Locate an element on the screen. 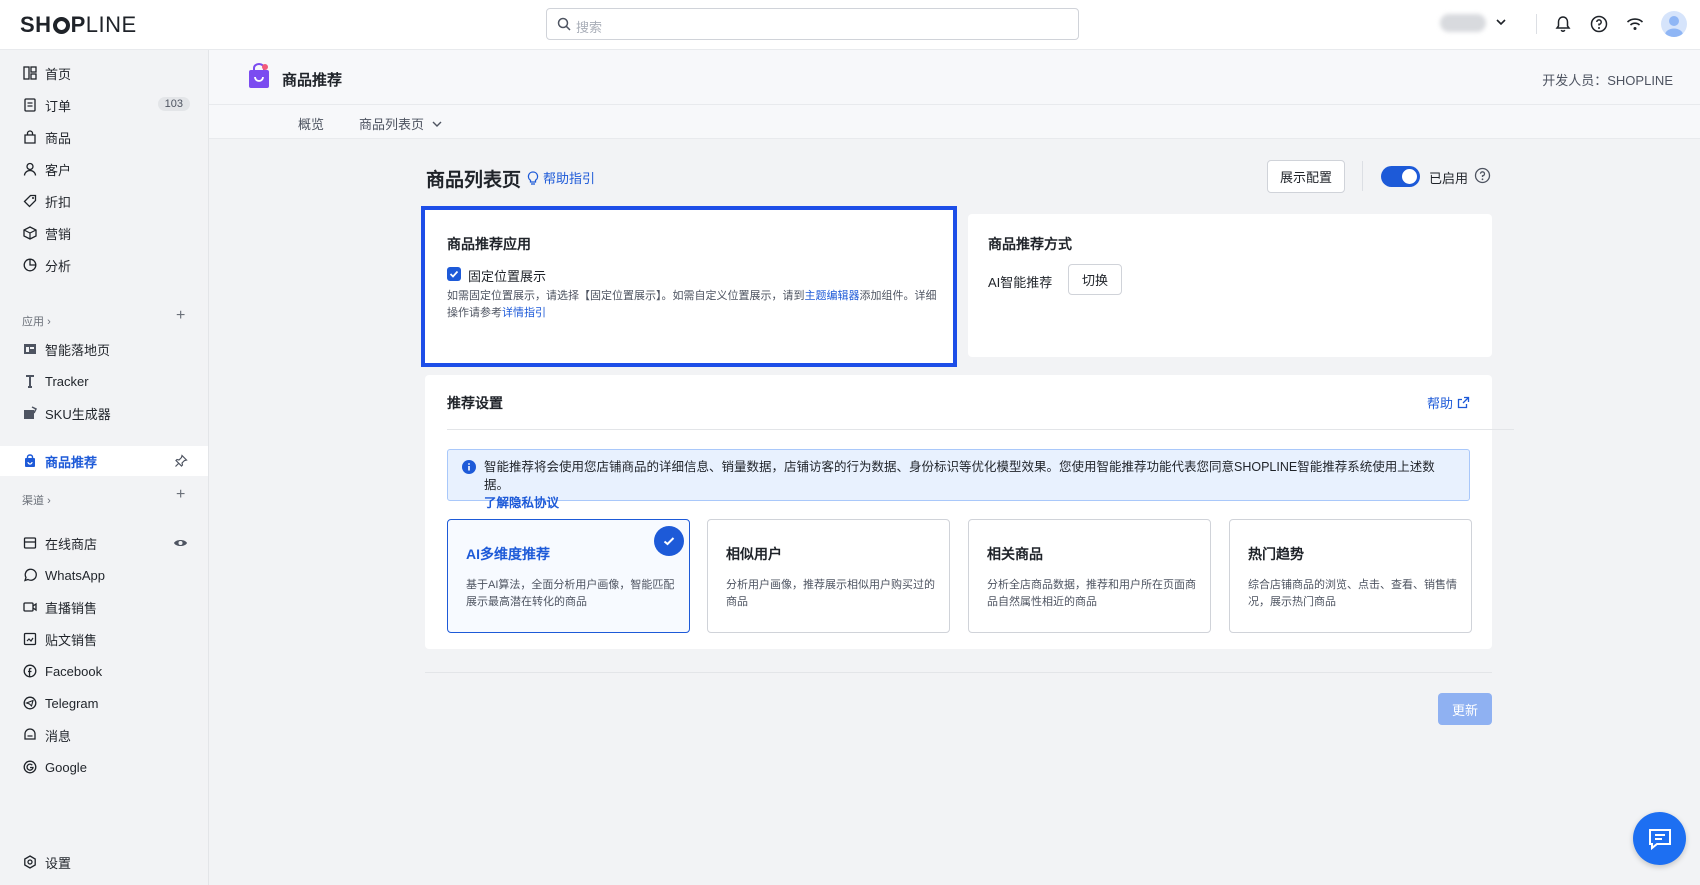 This screenshot has height=885, width=1700. settings-icon is located at coordinates (29, 862).